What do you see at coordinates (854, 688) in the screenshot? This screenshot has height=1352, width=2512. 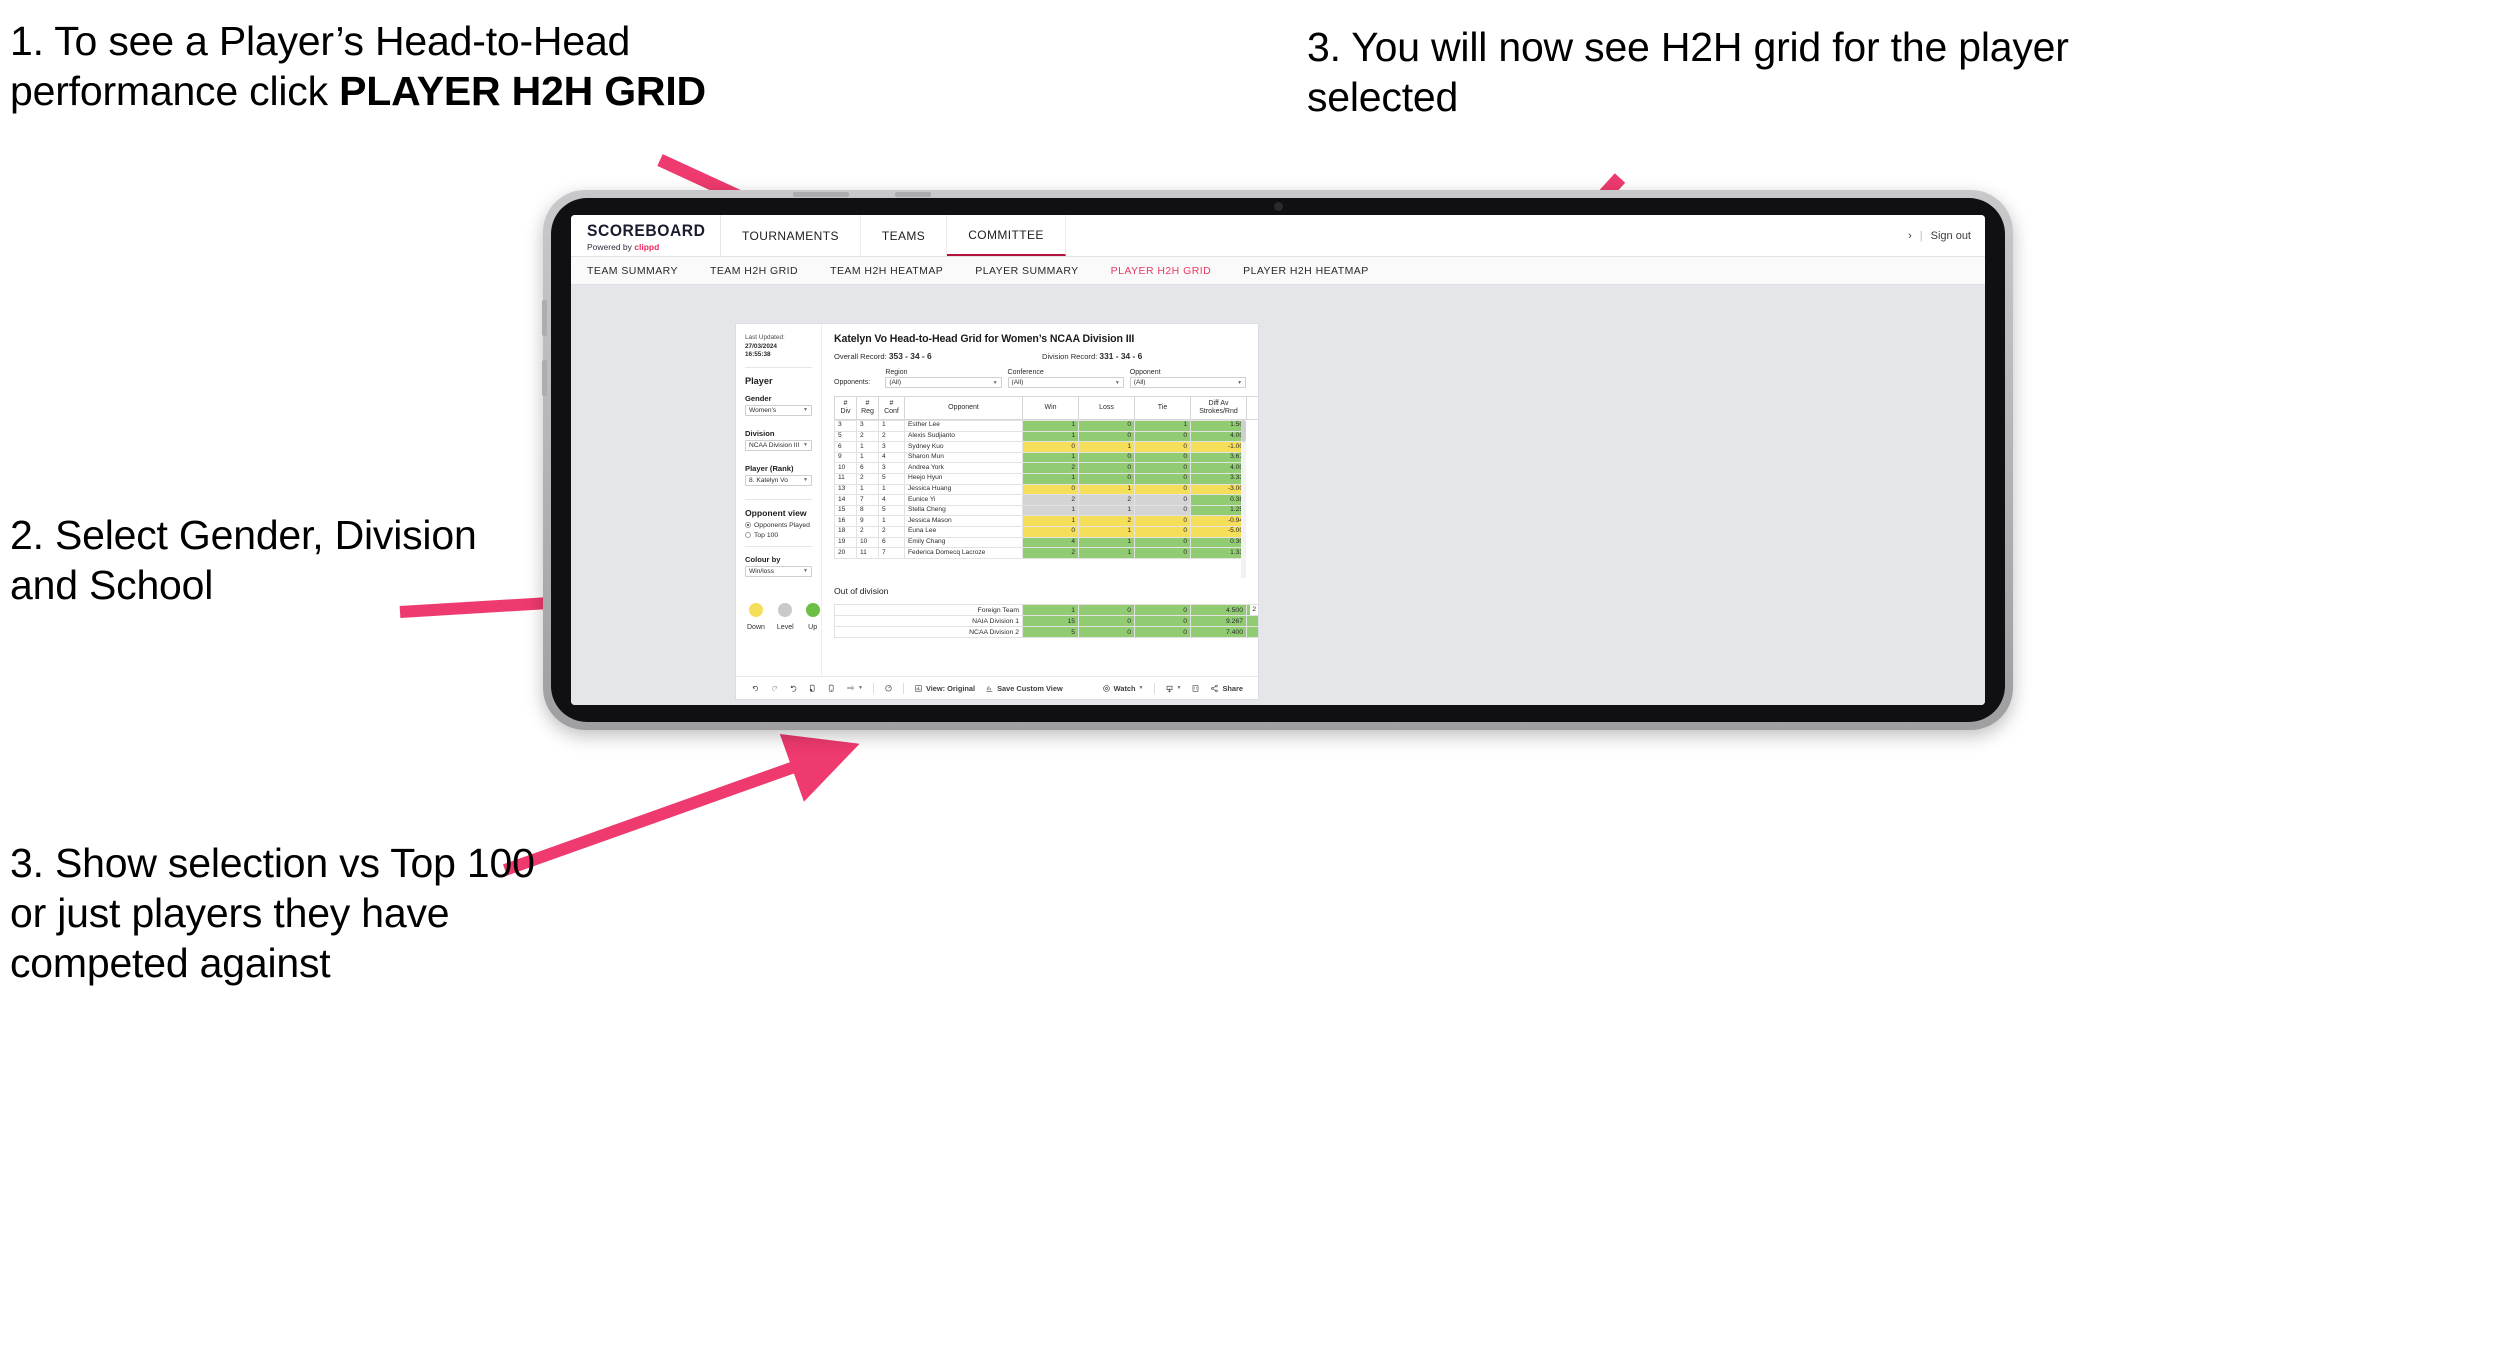 I see `pan-button: ▼` at bounding box center [854, 688].